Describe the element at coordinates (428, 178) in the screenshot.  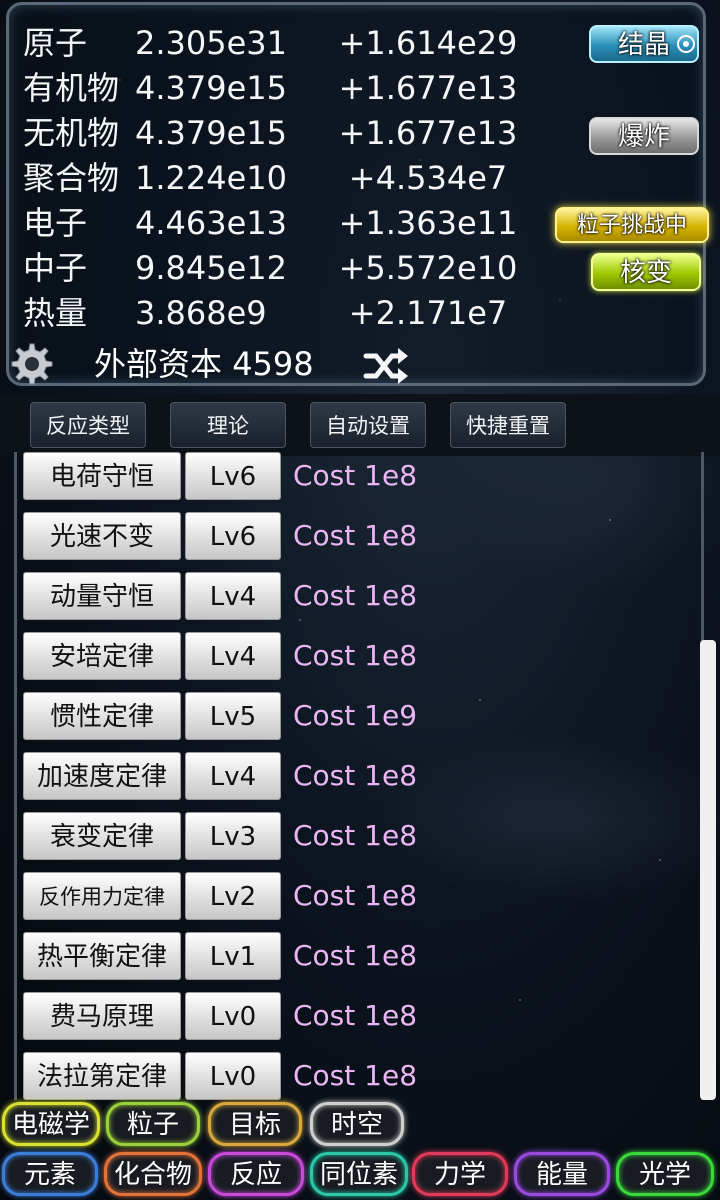
I see `resource-rate: +4.534e7` at that location.